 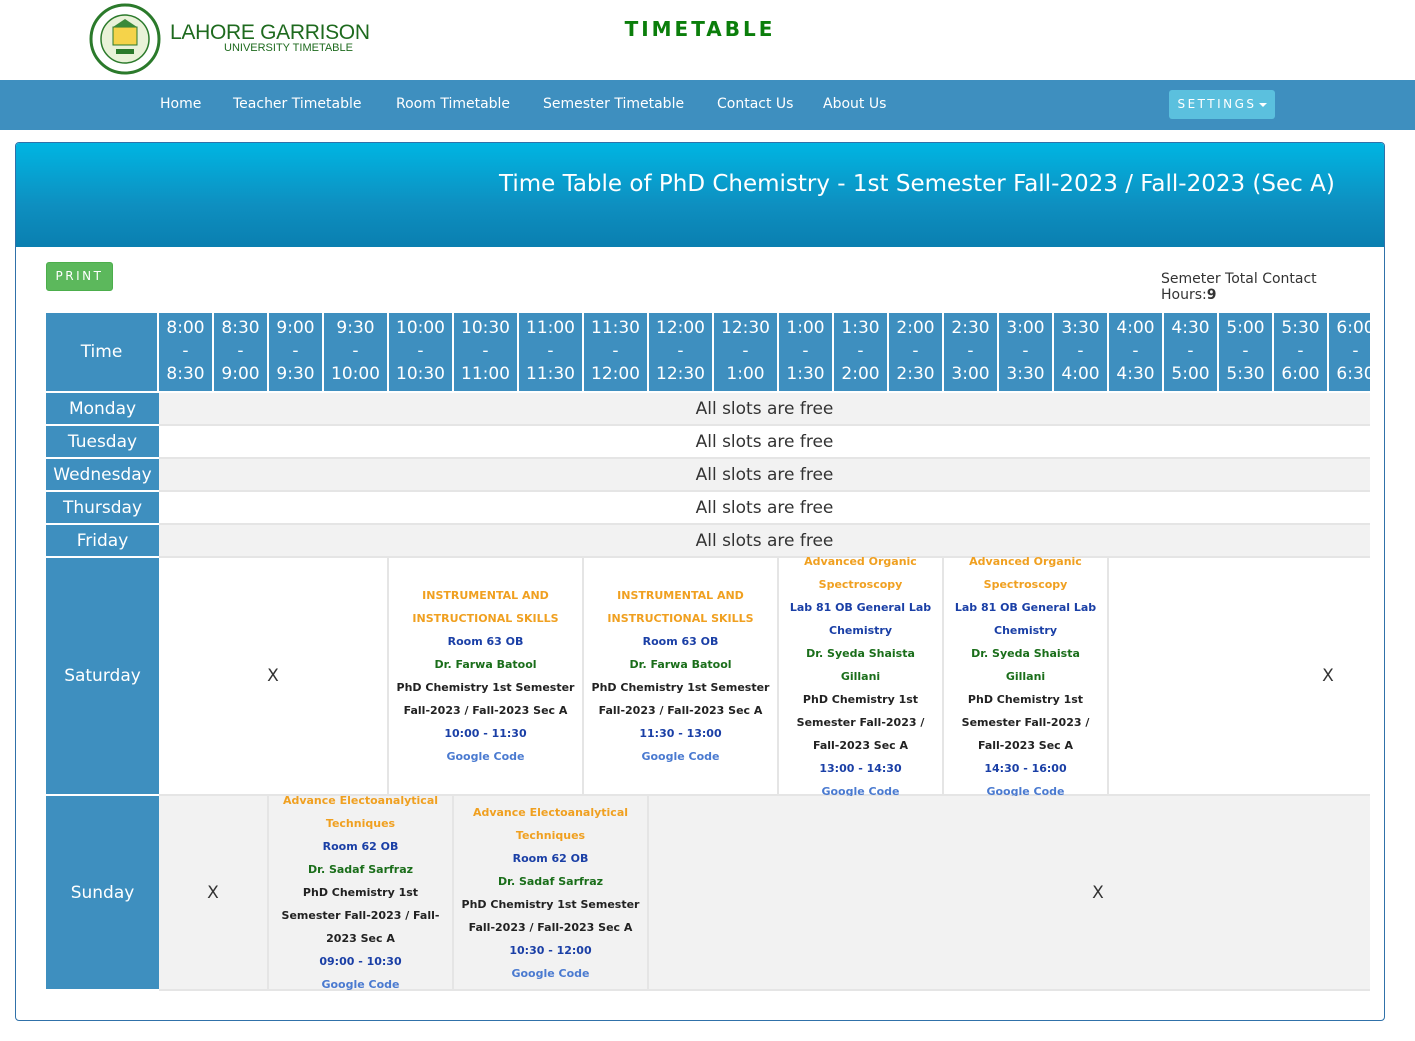 What do you see at coordinates (854, 104) in the screenshot?
I see `nav-about-us: About Us` at bounding box center [854, 104].